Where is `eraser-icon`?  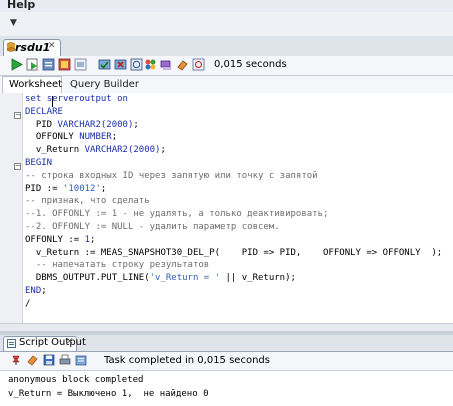 eraser-icon is located at coordinates (182, 64).